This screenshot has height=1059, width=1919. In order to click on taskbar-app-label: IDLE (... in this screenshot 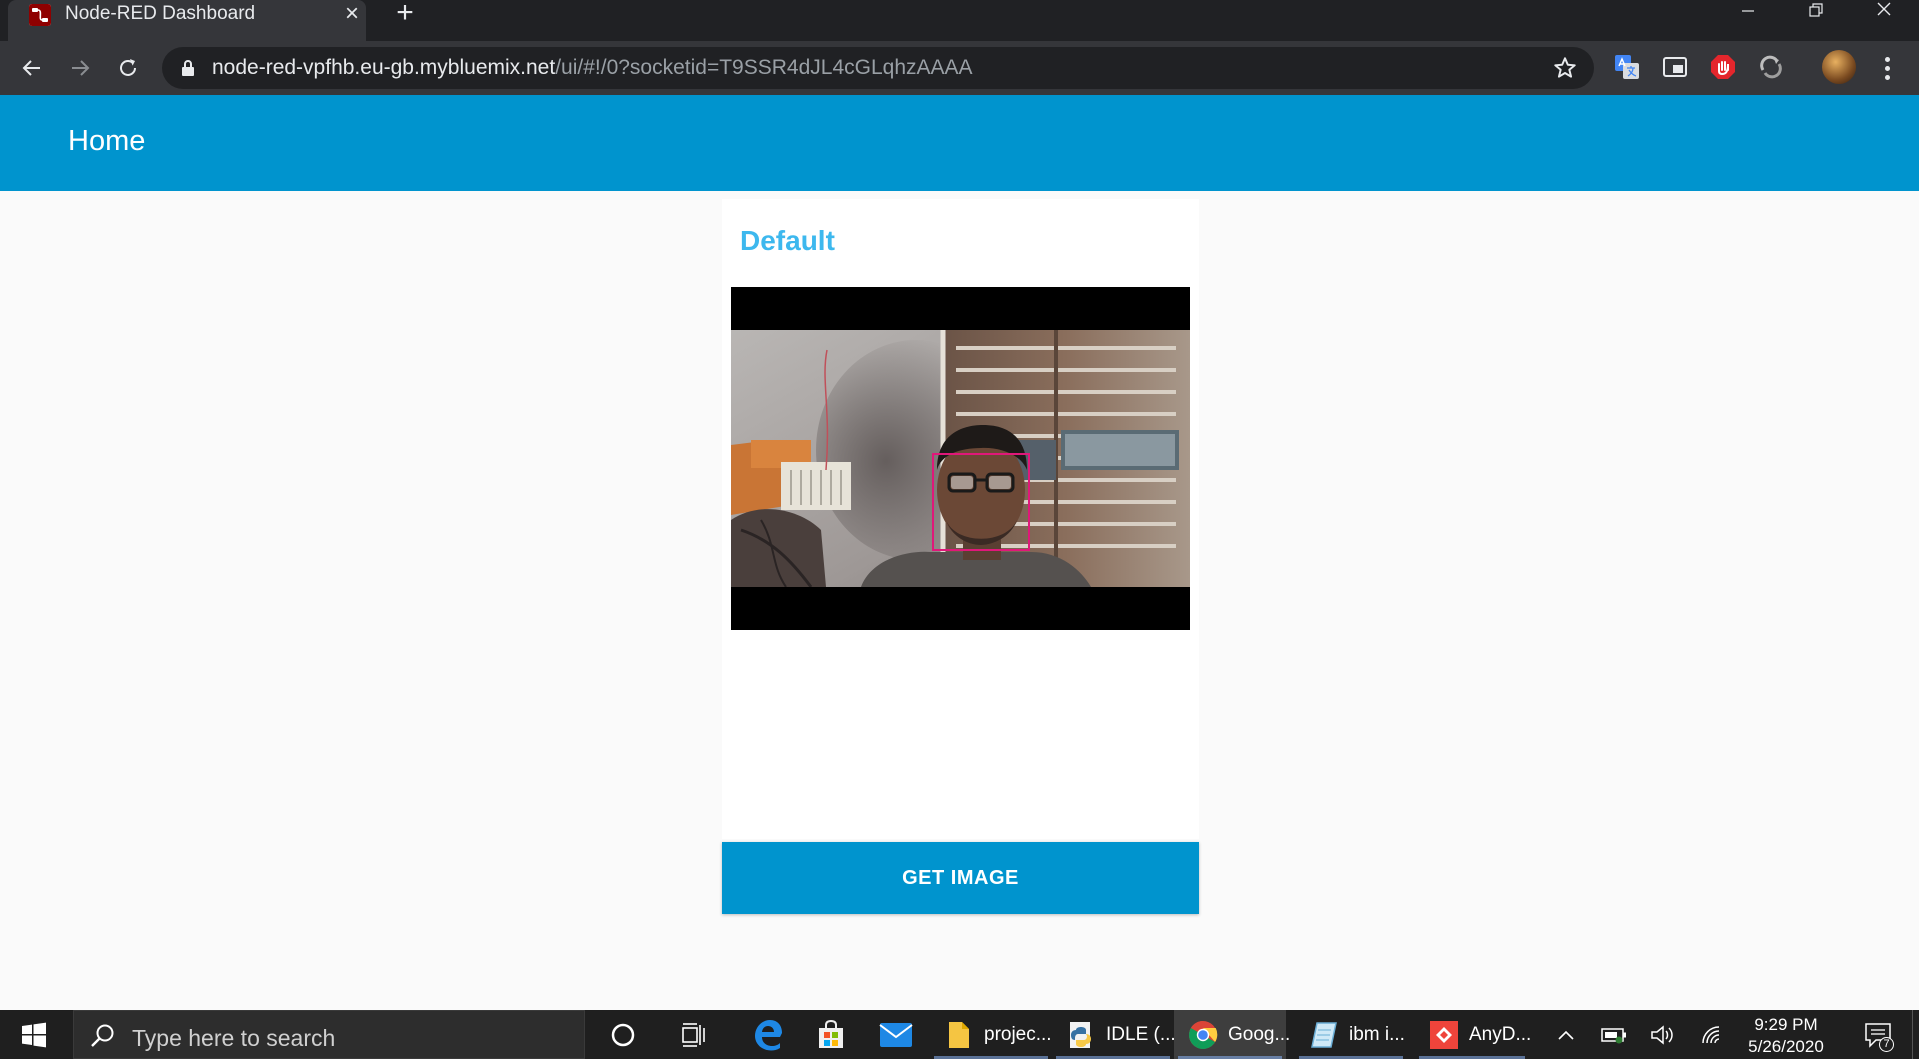, I will do `click(1141, 1034)`.